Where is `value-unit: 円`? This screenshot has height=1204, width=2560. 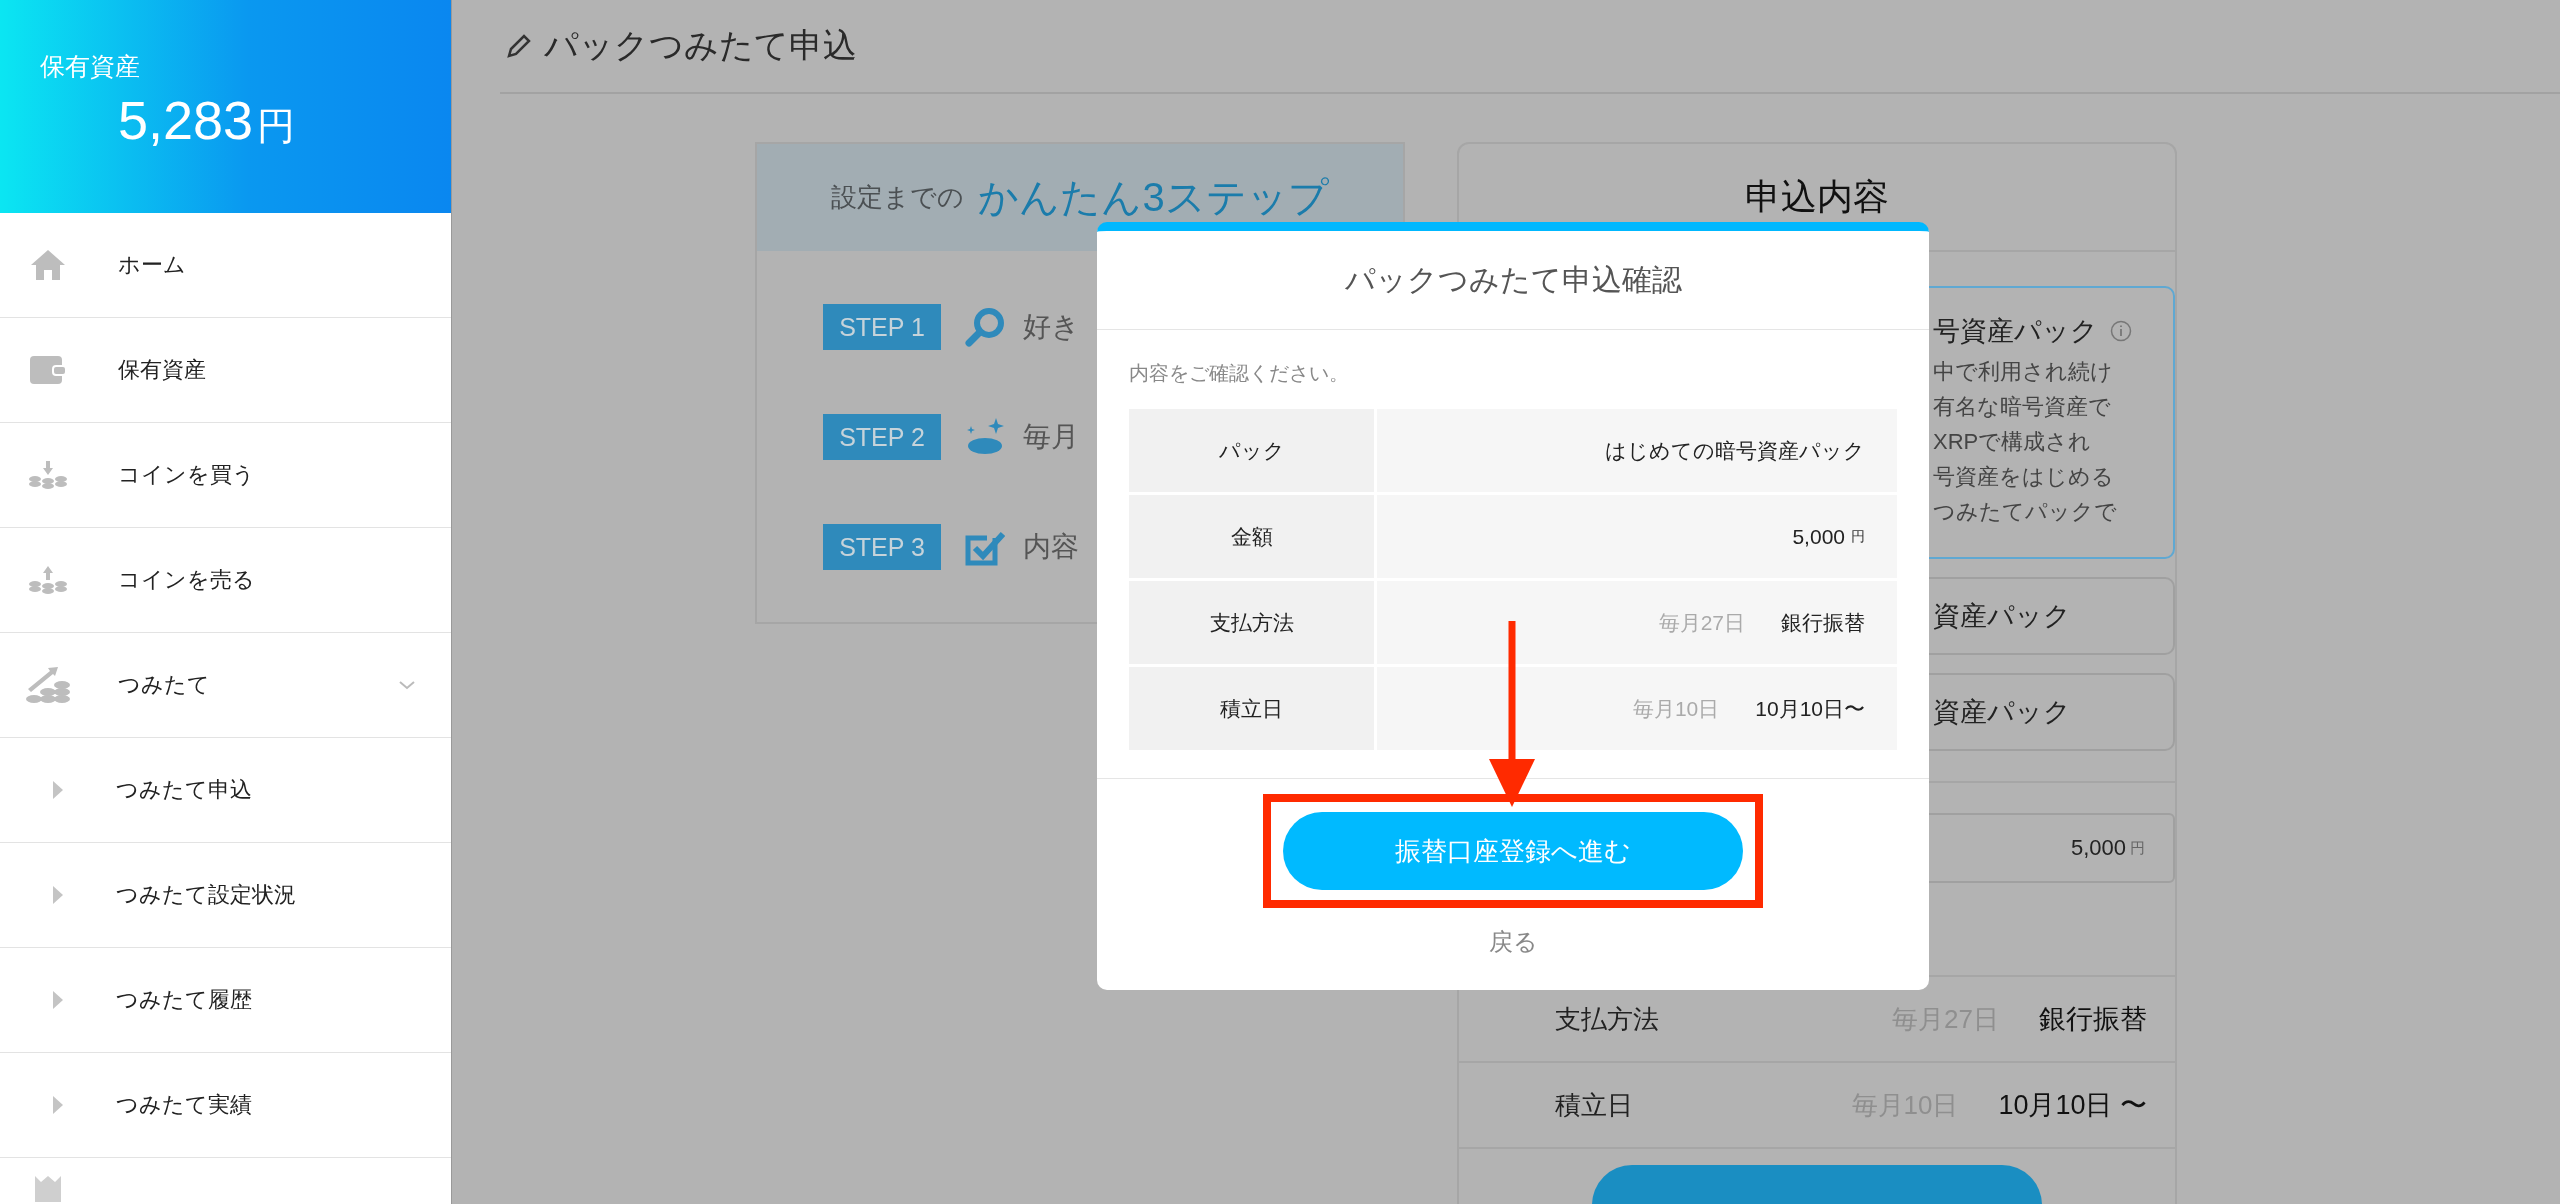 value-unit: 円 is located at coordinates (1858, 536).